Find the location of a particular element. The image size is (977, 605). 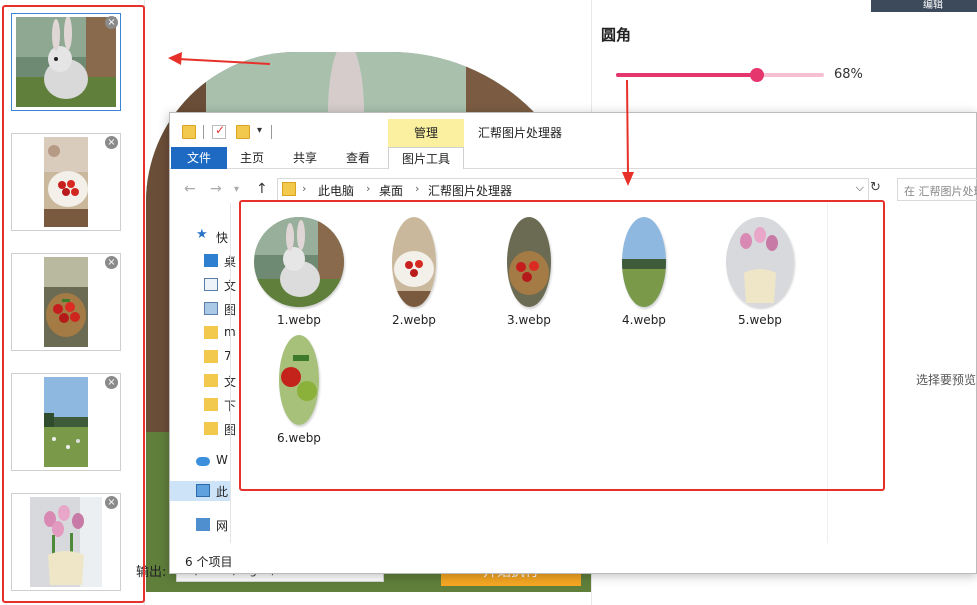

annotation-arrows is located at coordinates (401, 119).